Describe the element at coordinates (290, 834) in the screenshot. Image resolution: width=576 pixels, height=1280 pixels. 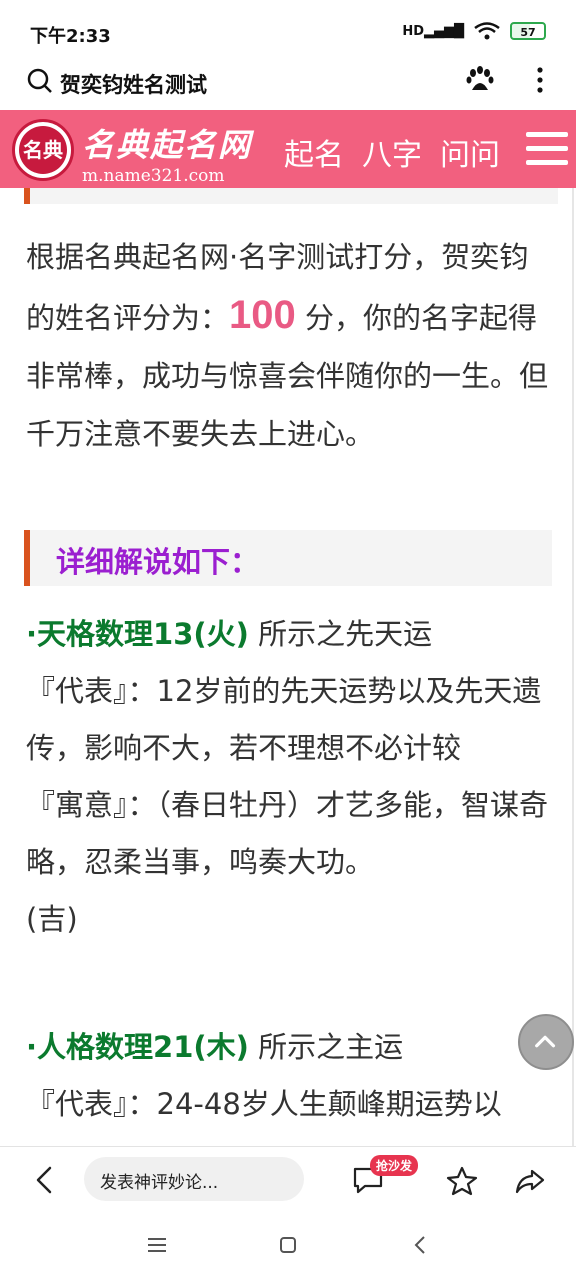
I see `tiange-meaning: 『寓意』：（春日牡丹）才艺多能，智谋奇略，忍柔当事，鸣奏大功。` at that location.